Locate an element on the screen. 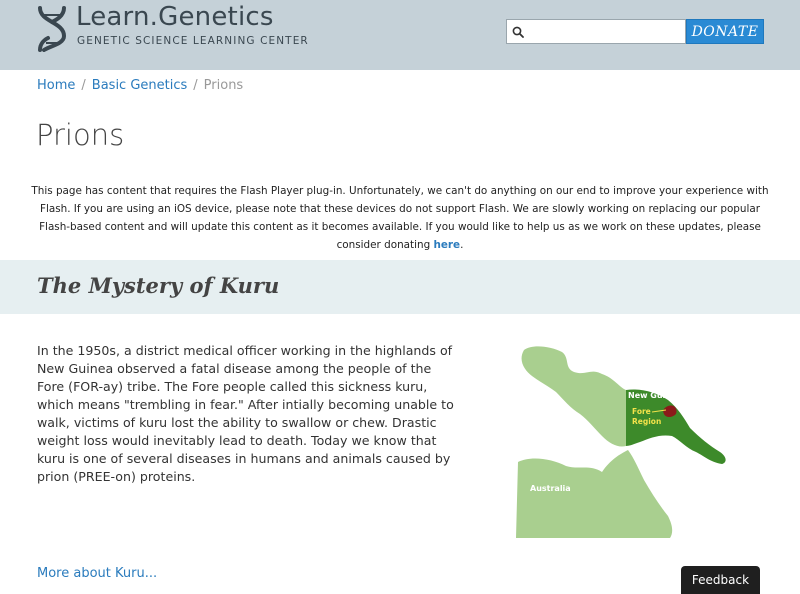 The height and width of the screenshot is (594, 800). search-box is located at coordinates (596, 31).